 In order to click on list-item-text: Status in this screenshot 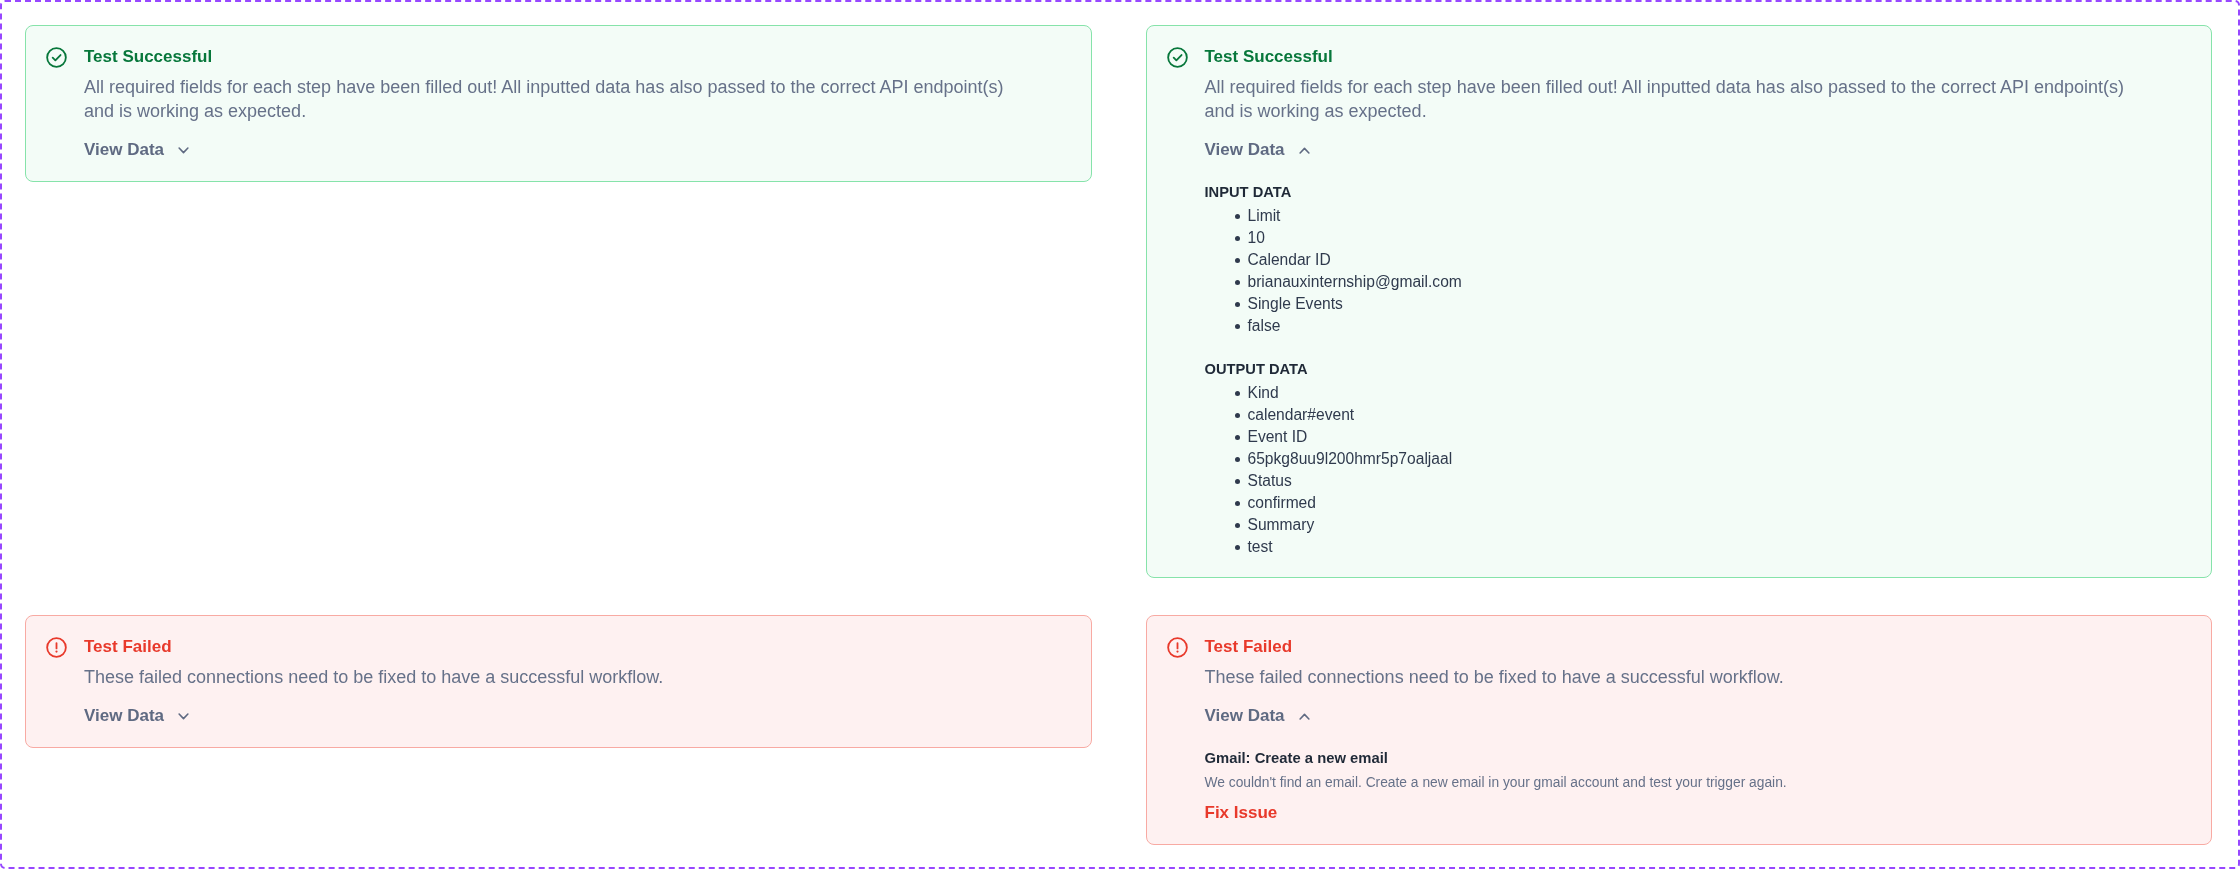, I will do `click(1269, 481)`.